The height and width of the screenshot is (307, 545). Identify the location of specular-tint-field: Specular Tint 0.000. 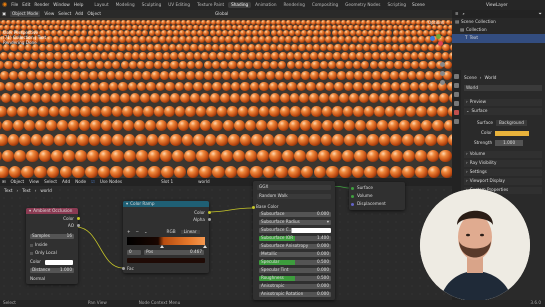
(295, 270).